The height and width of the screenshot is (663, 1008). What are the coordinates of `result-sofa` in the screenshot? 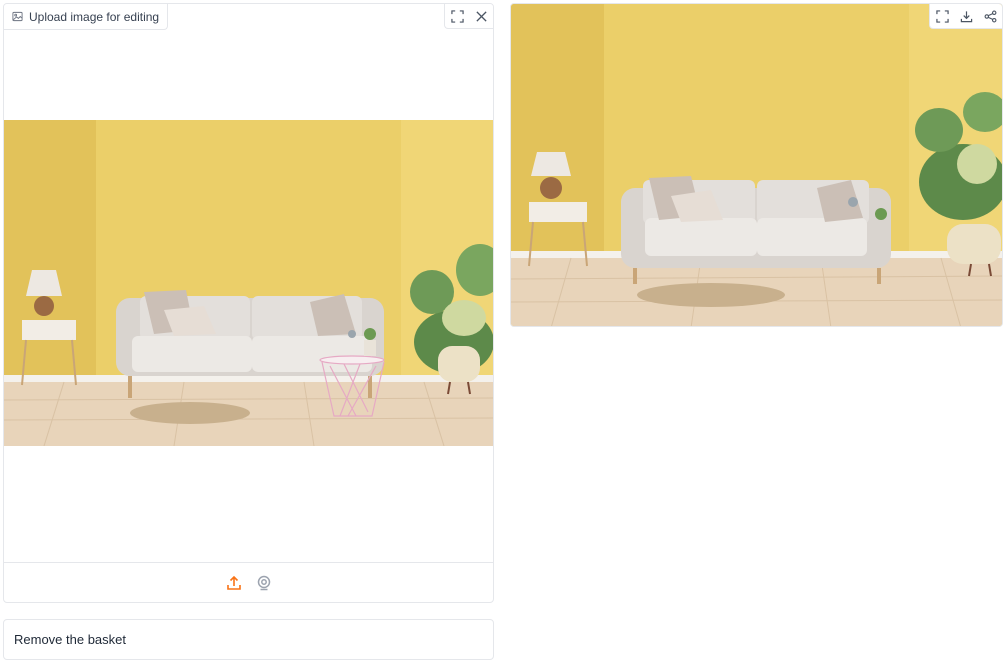 It's located at (756, 230).